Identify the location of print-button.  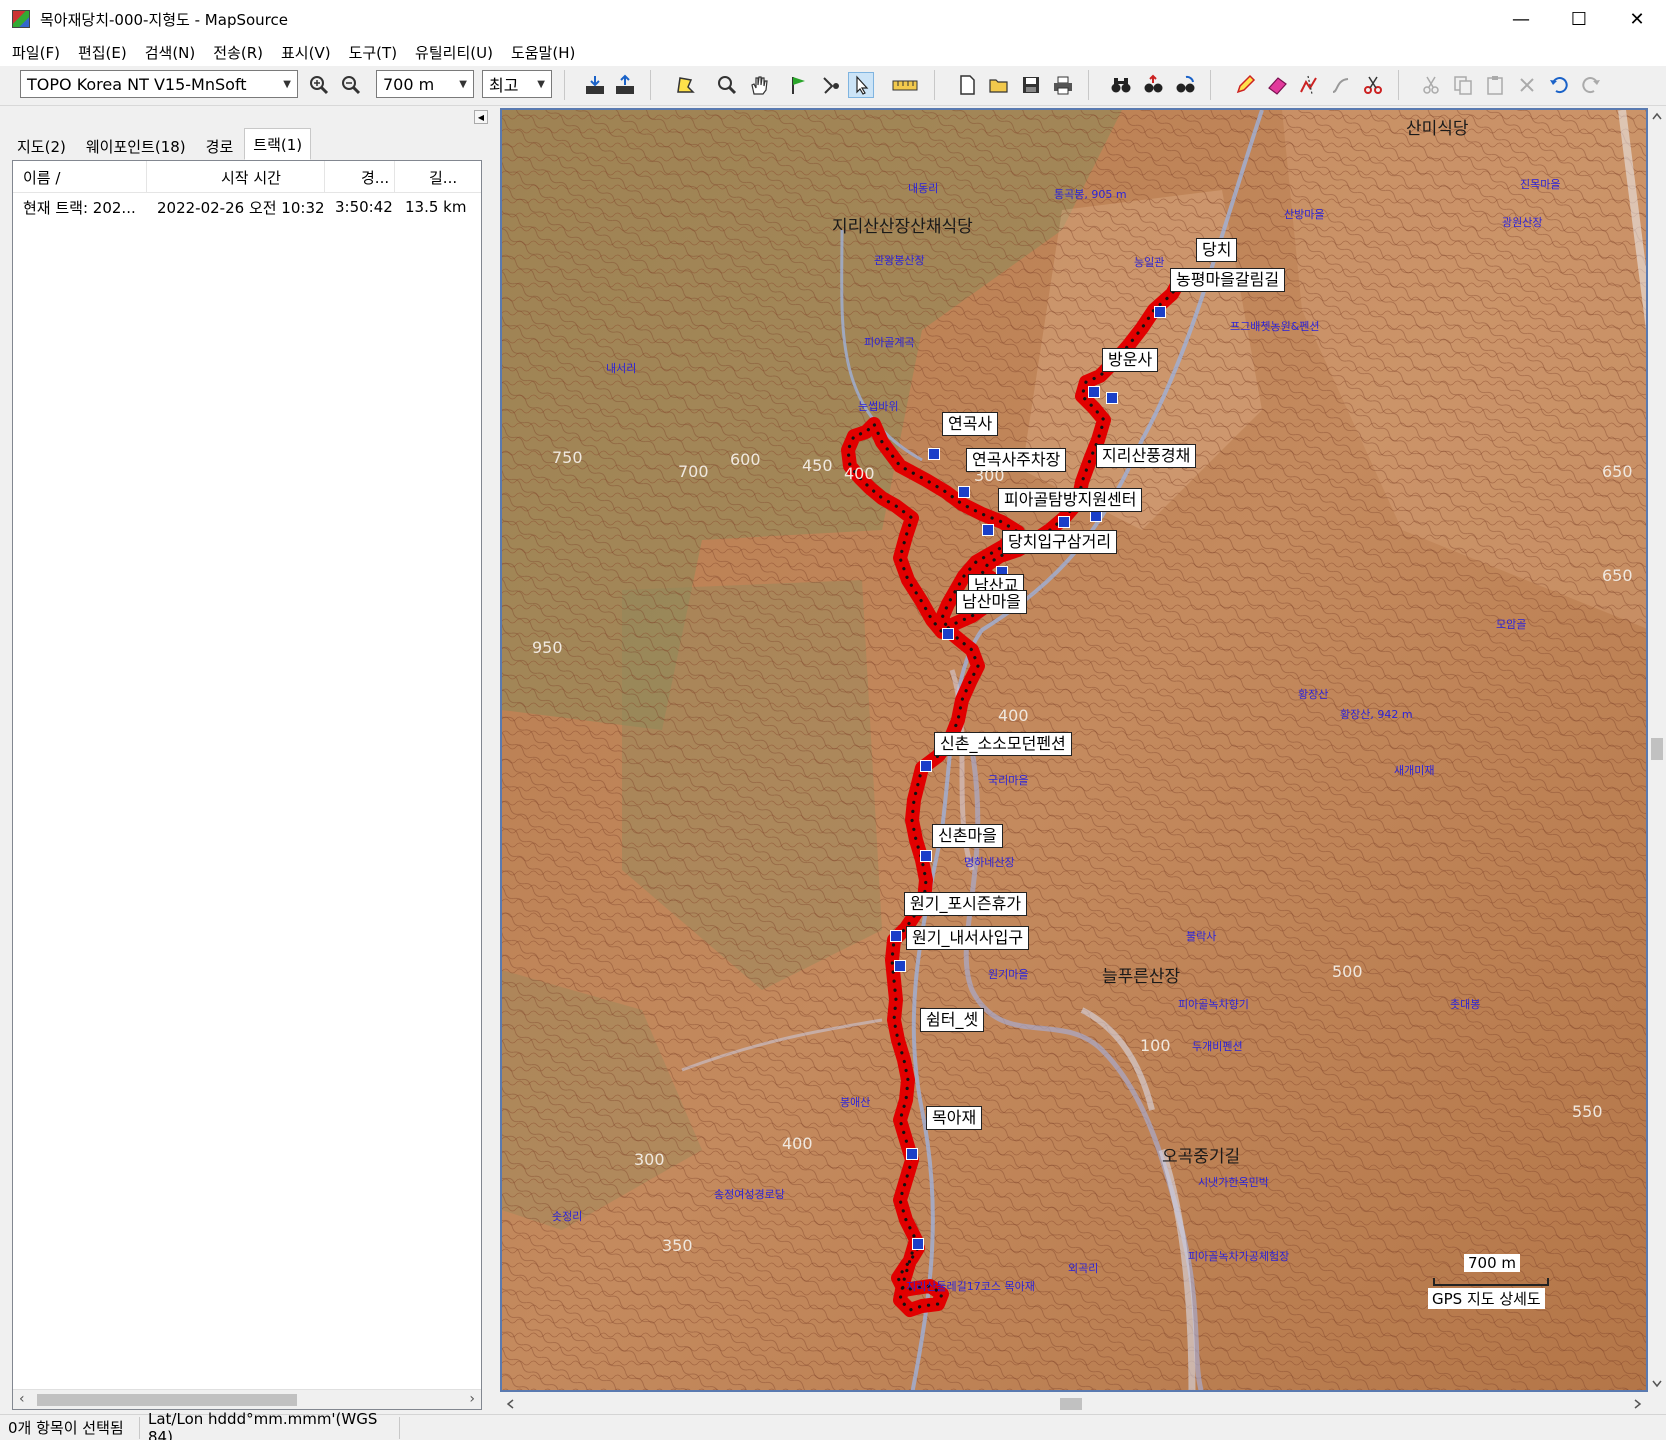
(1063, 85).